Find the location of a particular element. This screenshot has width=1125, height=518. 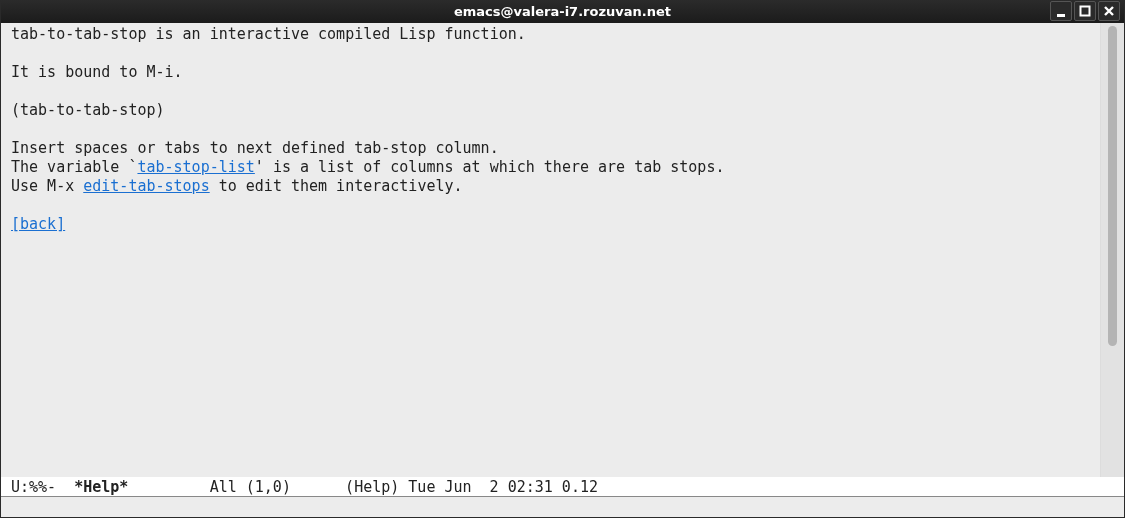

close-button is located at coordinates (1109, 11).